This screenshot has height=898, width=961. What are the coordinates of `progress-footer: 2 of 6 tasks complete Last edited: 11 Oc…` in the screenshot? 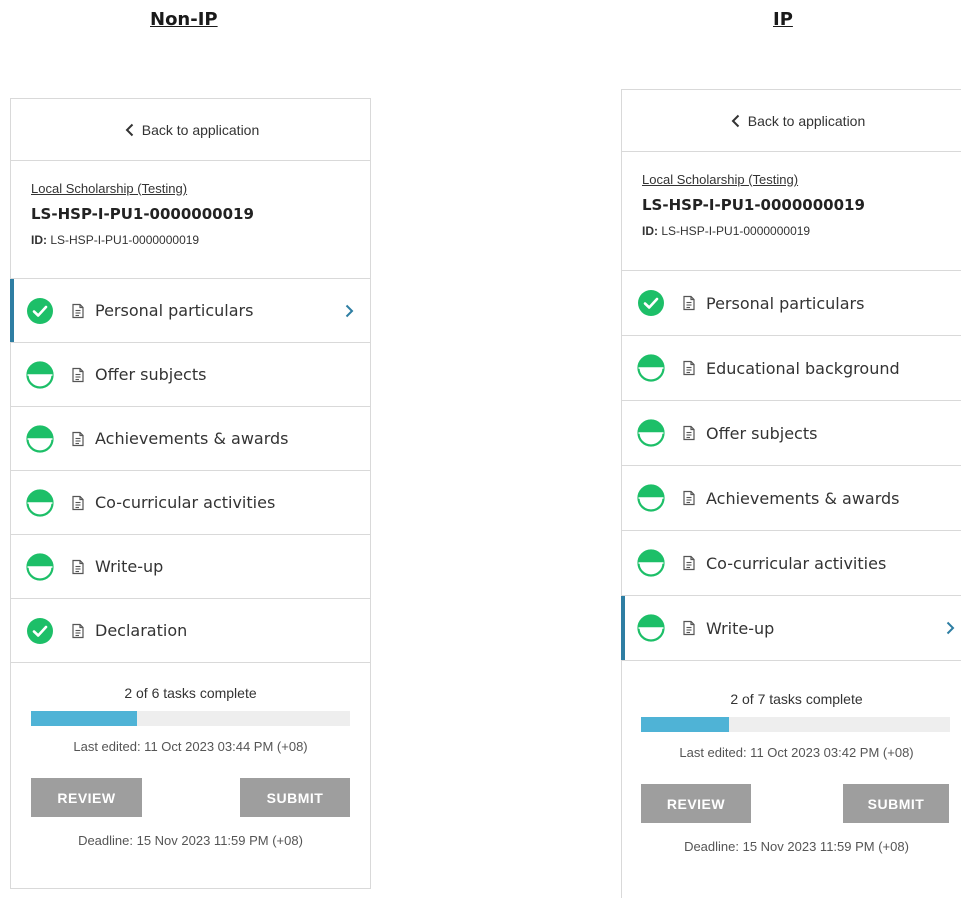 It's located at (190, 755).